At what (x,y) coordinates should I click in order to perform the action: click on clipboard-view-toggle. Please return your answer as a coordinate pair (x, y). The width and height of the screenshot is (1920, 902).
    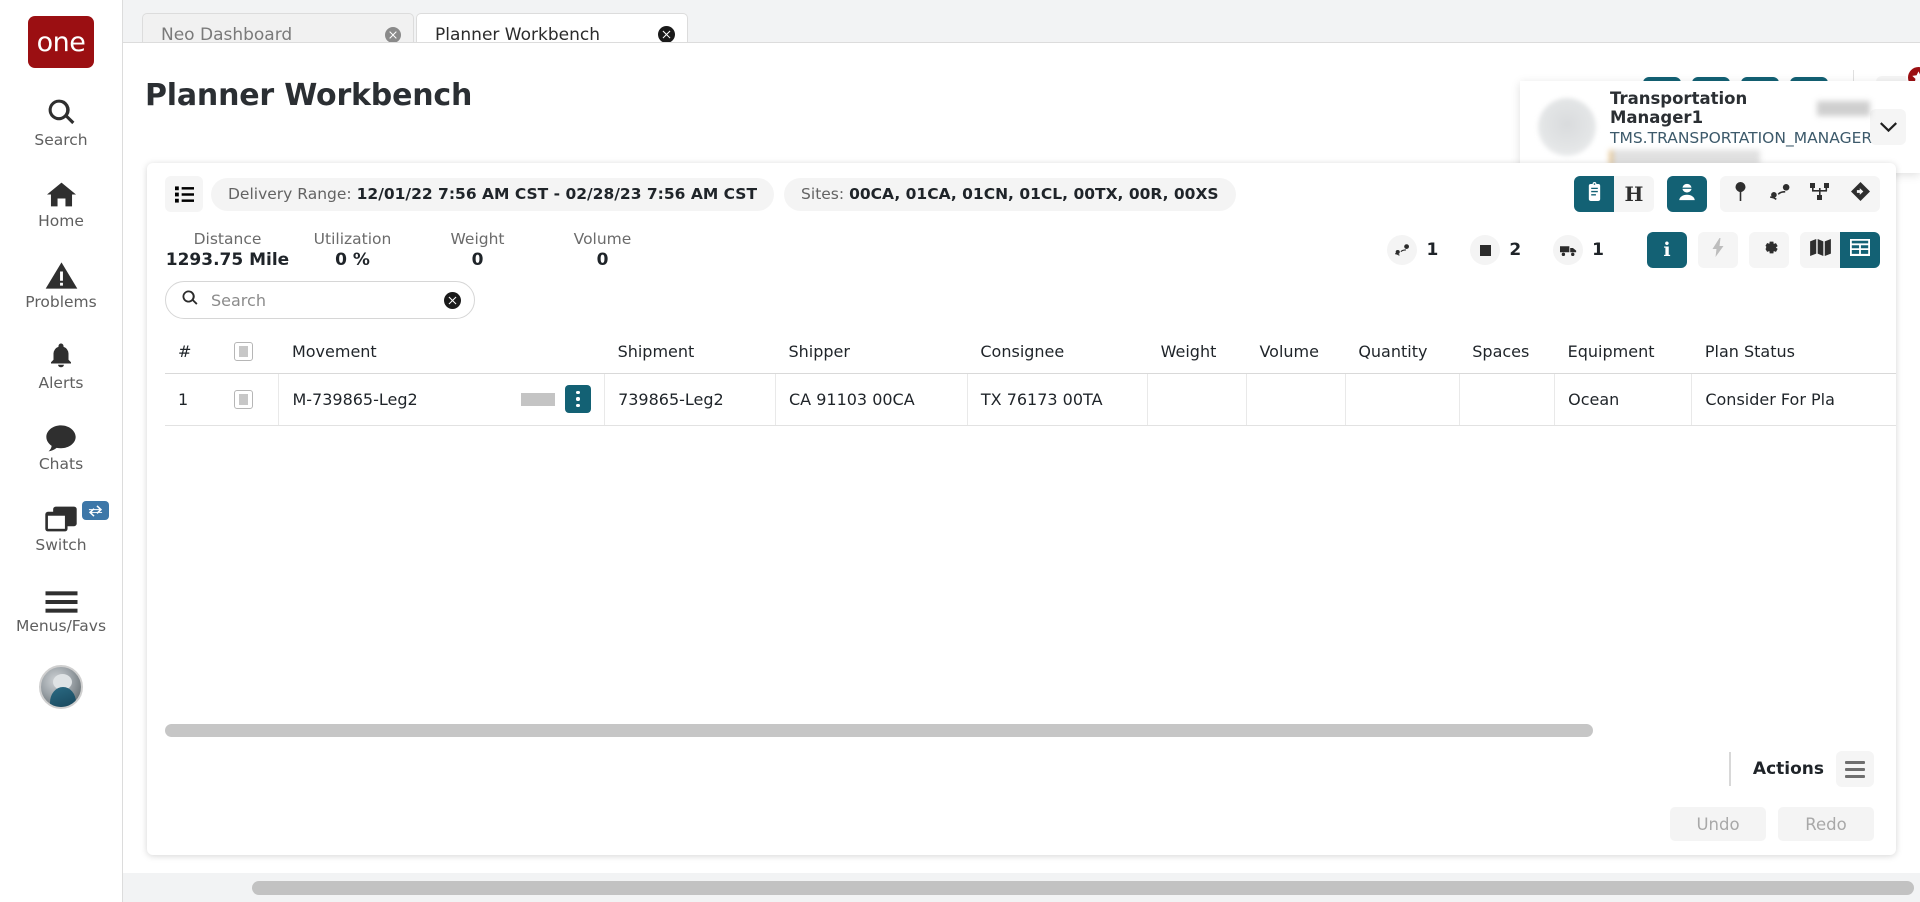
    Looking at the image, I should click on (1594, 194).